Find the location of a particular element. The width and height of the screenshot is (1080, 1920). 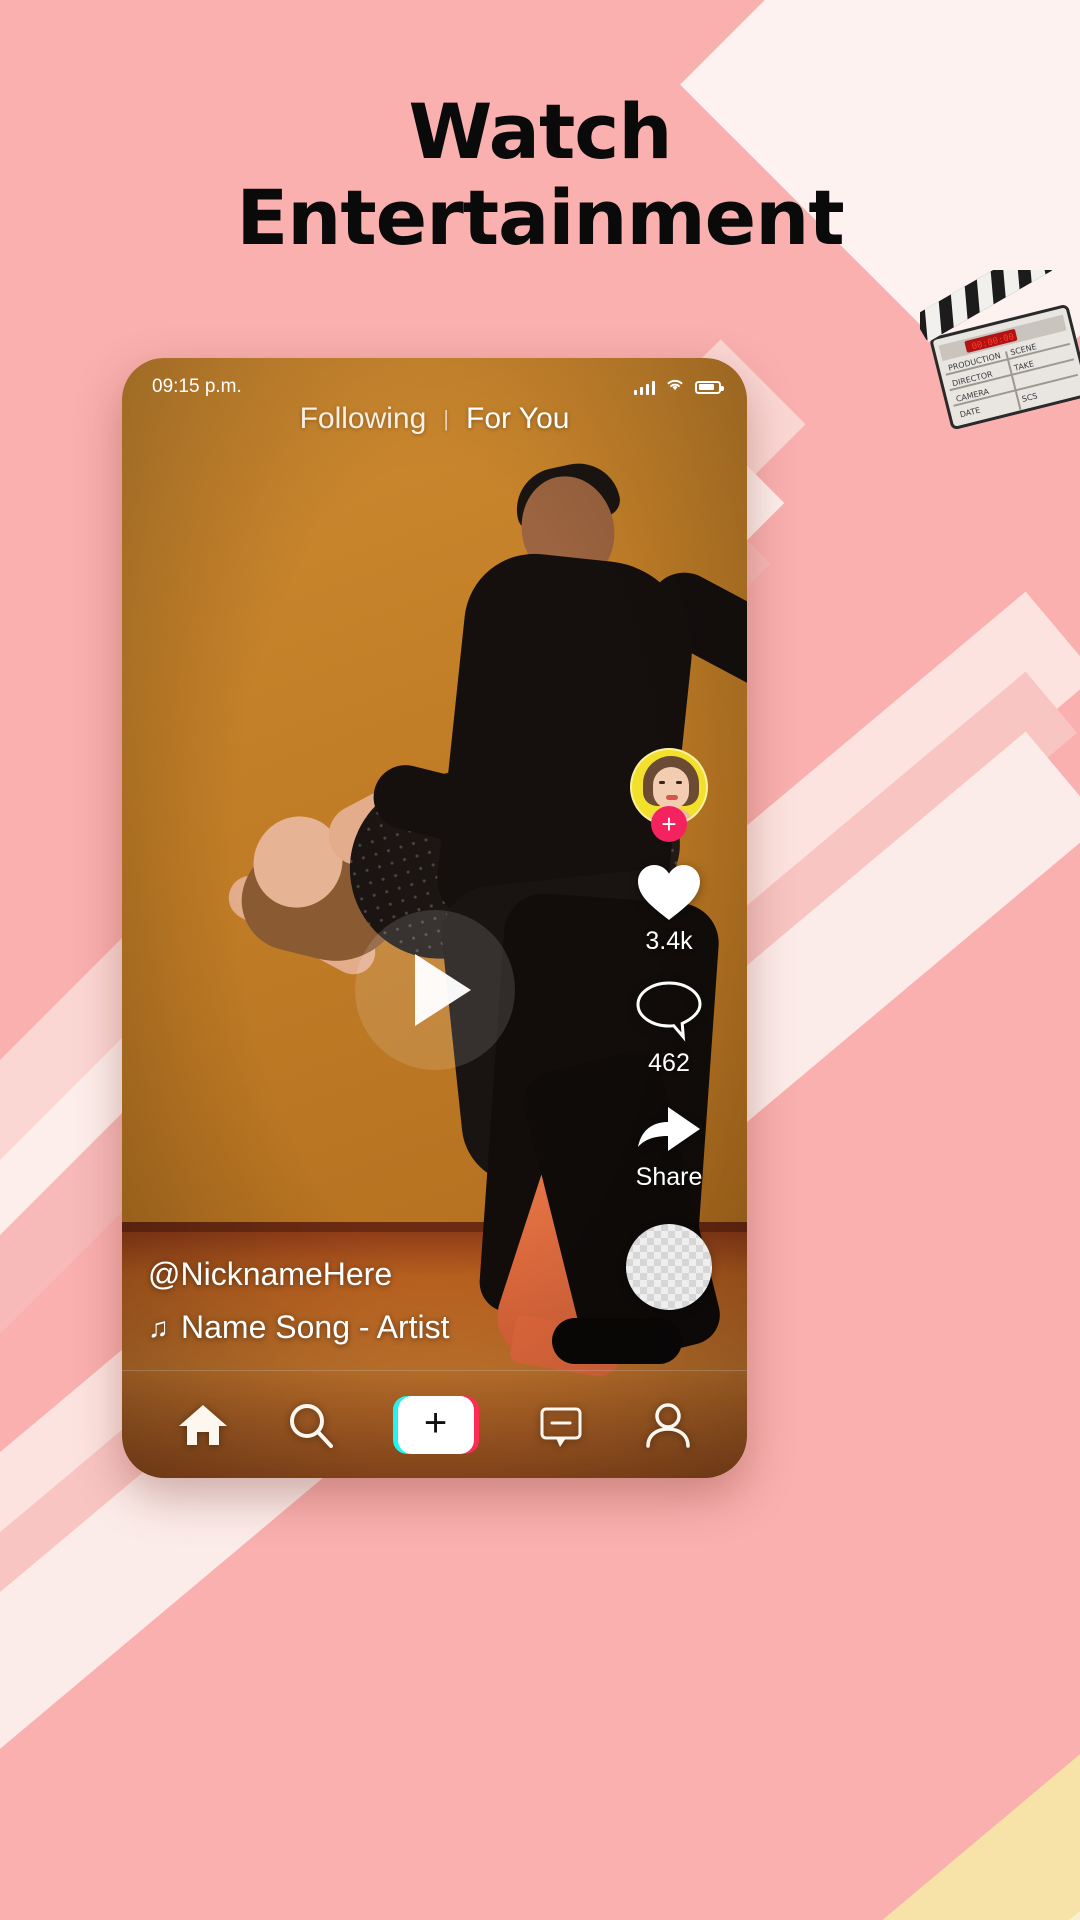

battery-icon is located at coordinates (709, 387).